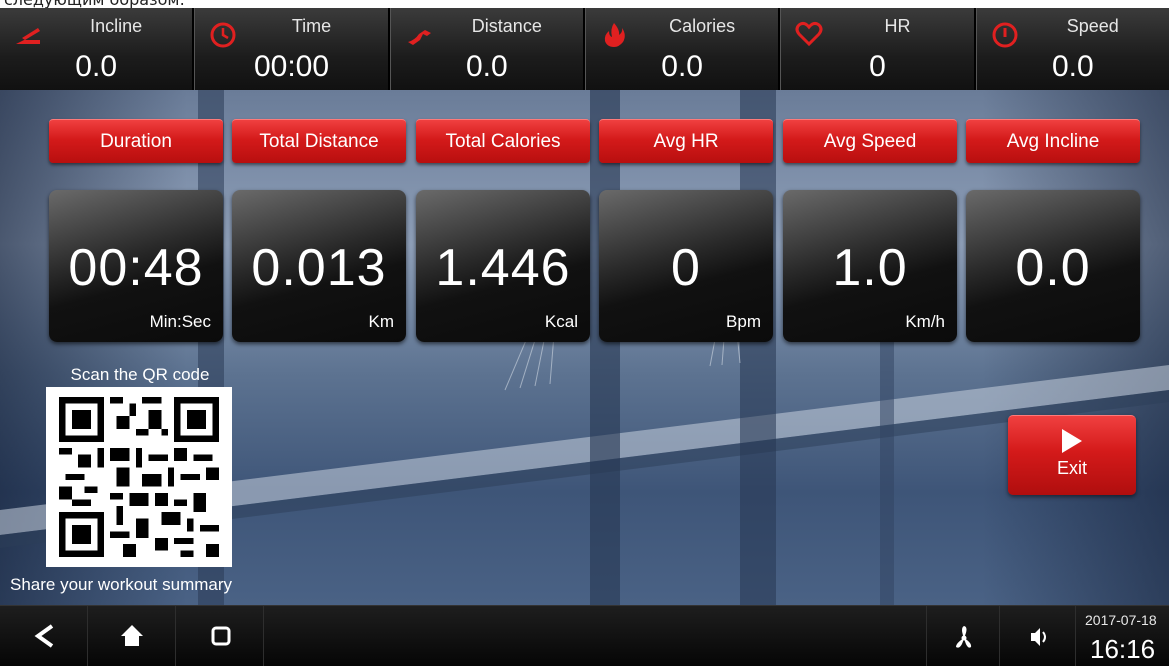 The height and width of the screenshot is (666, 1169). What do you see at coordinates (180, 321) in the screenshot?
I see `duration-unit: Min:Sec` at bounding box center [180, 321].